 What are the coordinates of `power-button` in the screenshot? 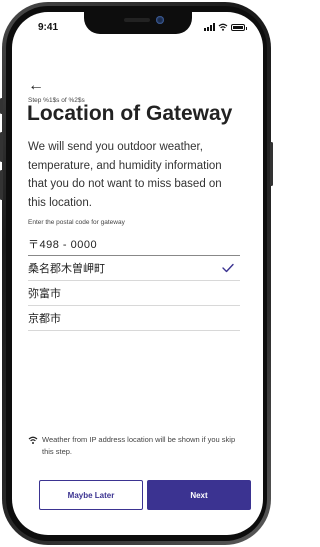 It's located at (271, 164).